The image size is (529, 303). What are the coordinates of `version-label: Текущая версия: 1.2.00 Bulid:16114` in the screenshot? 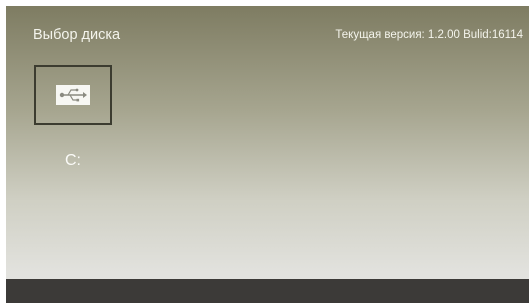 It's located at (429, 35).